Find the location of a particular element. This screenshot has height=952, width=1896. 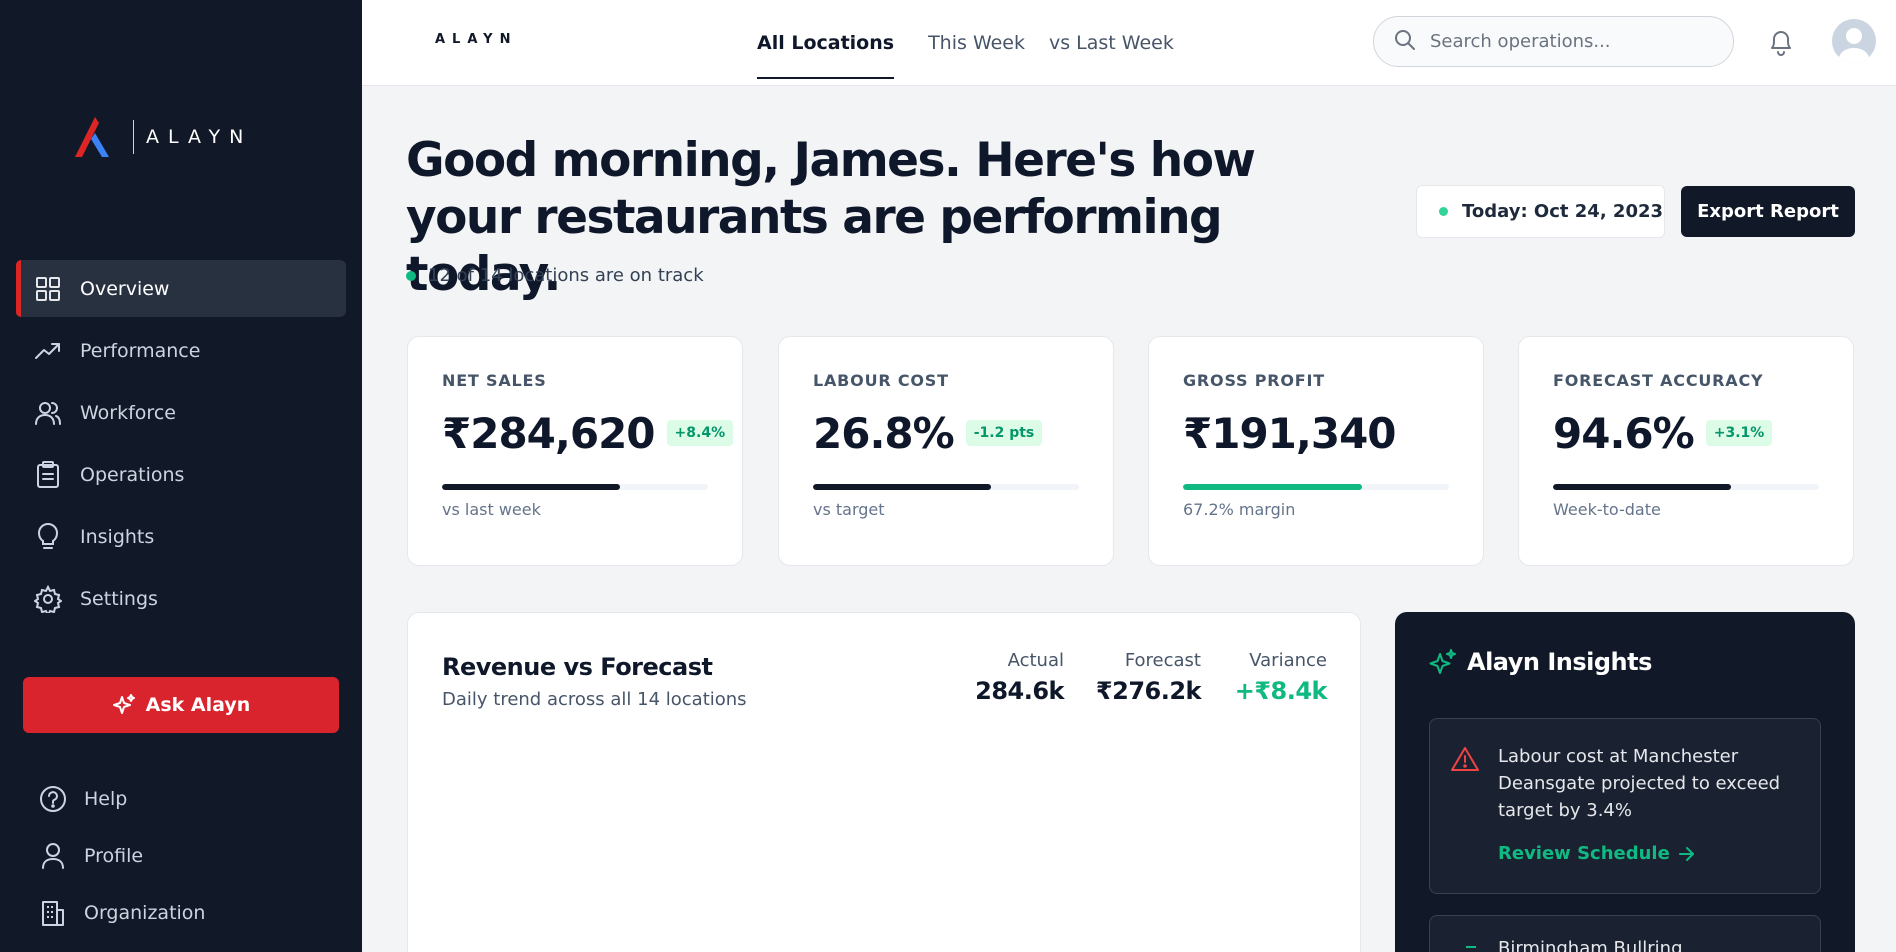

review-schedule-link: Review Schedule is located at coordinates (1597, 853).